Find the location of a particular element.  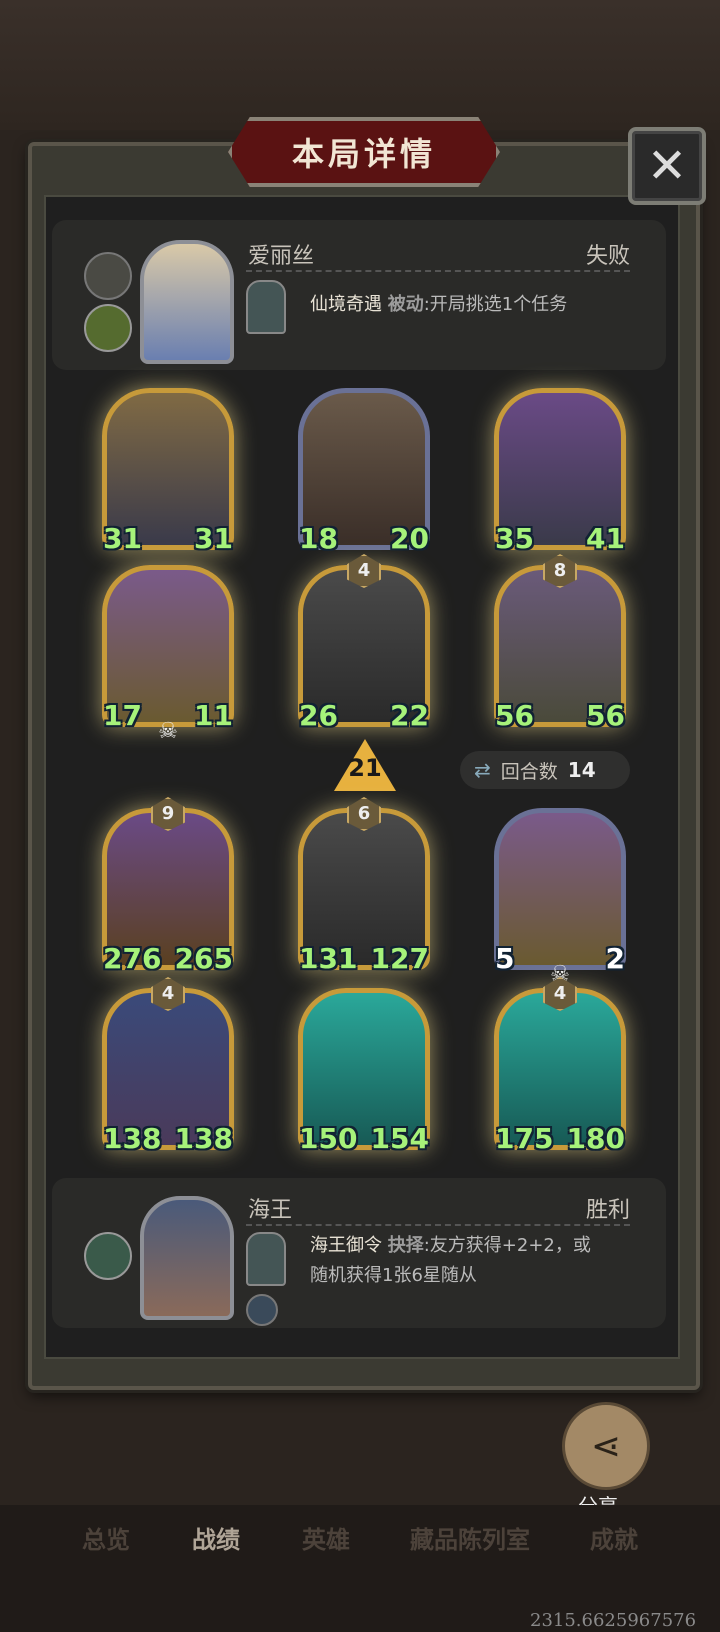

bottom-skill-text: 海王御令 抉择:友方获得+2+2，或 随机获得1张6星随从 is located at coordinates (475, 1261).